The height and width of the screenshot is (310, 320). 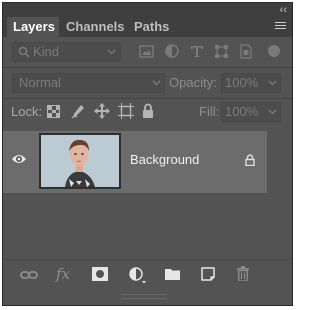 What do you see at coordinates (197, 51) in the screenshot?
I see `type-filter-icon` at bounding box center [197, 51].